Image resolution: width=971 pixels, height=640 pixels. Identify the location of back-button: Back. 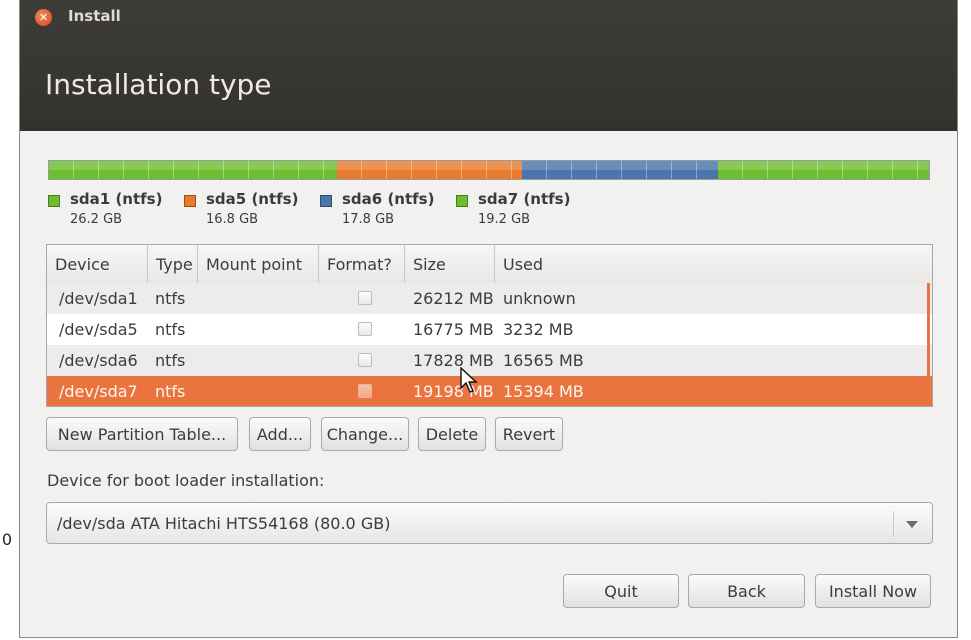
(746, 591).